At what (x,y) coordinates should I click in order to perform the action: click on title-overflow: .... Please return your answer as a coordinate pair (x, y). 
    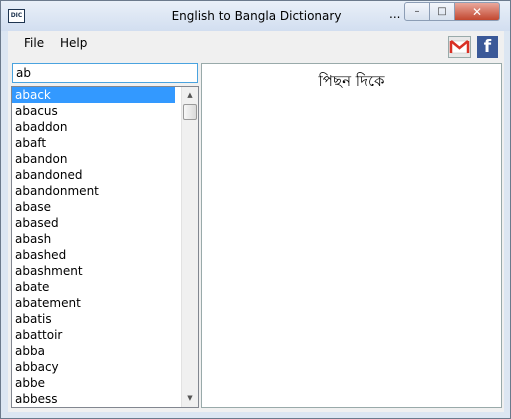
    Looking at the image, I should click on (395, 14).